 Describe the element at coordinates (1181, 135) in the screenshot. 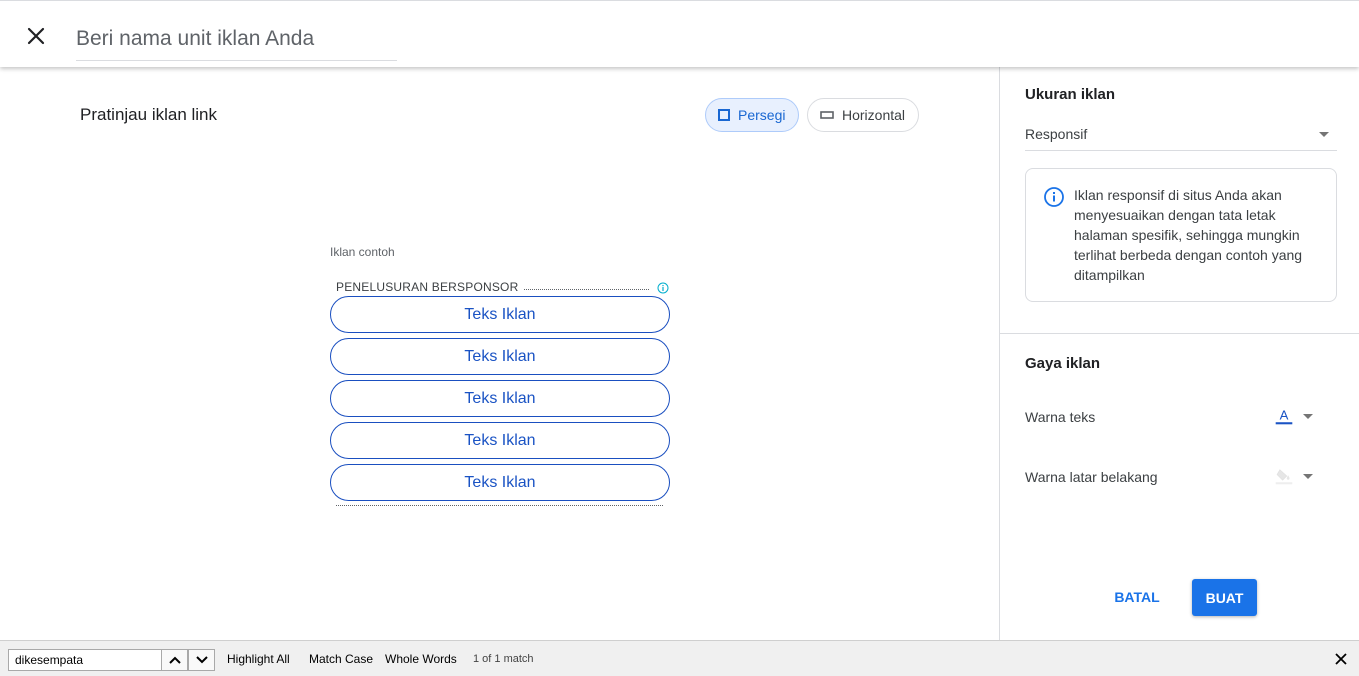

I see `ad-size-select: Responsif` at that location.